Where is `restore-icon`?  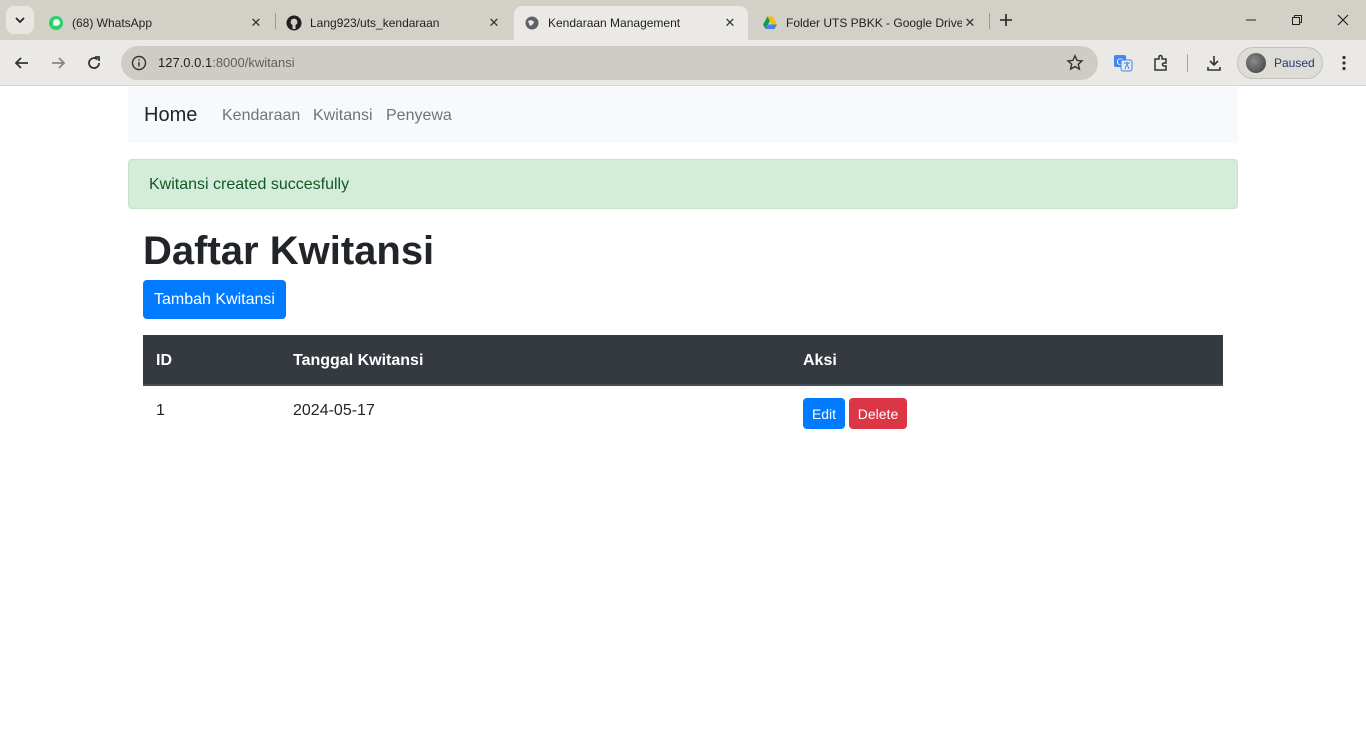
restore-icon is located at coordinates (1297, 20).